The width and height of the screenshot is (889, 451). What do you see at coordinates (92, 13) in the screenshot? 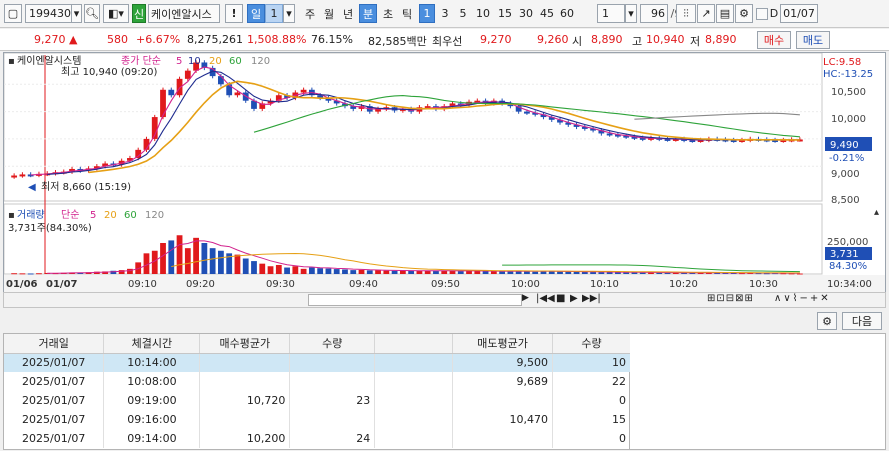
I see `search-icon: 🔍︎` at bounding box center [92, 13].